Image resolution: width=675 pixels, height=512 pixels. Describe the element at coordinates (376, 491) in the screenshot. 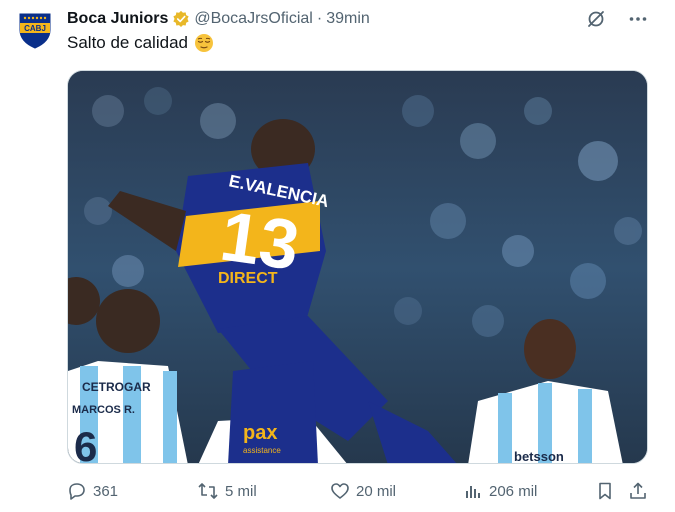

I see `like-count: 20 mil` at that location.